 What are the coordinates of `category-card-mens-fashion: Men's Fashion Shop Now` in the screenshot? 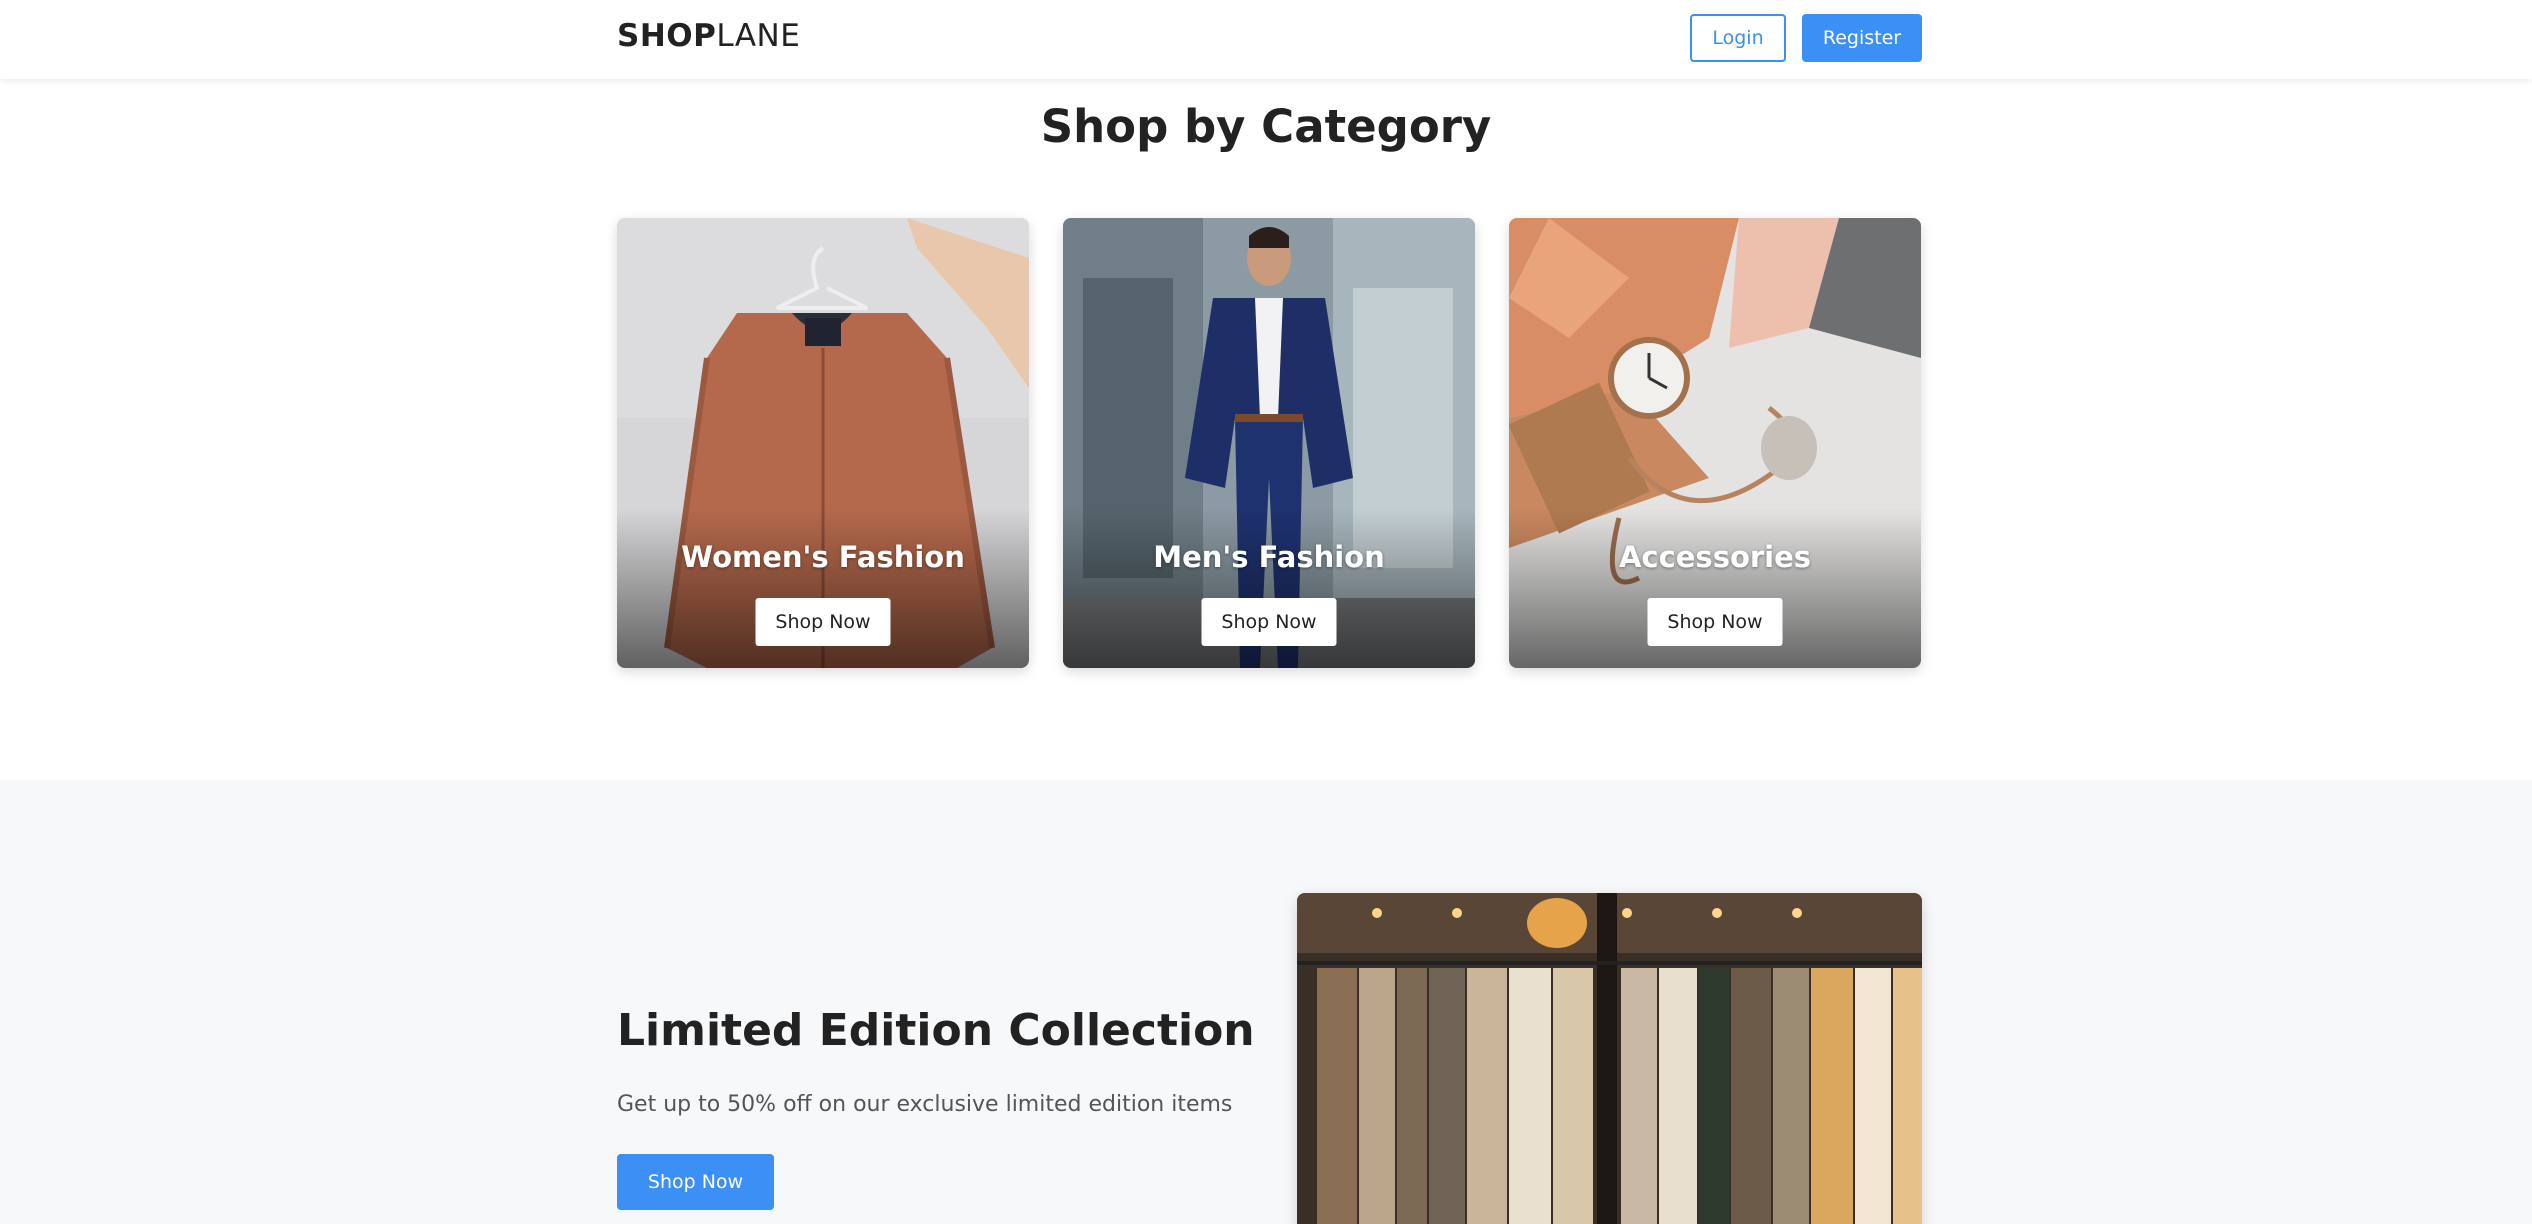 It's located at (1269, 443).